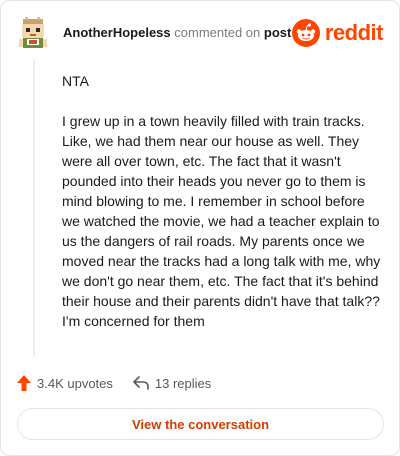 This screenshot has height=456, width=400. Describe the element at coordinates (24, 383) in the screenshot. I see `upvote-arrow-icon` at that location.